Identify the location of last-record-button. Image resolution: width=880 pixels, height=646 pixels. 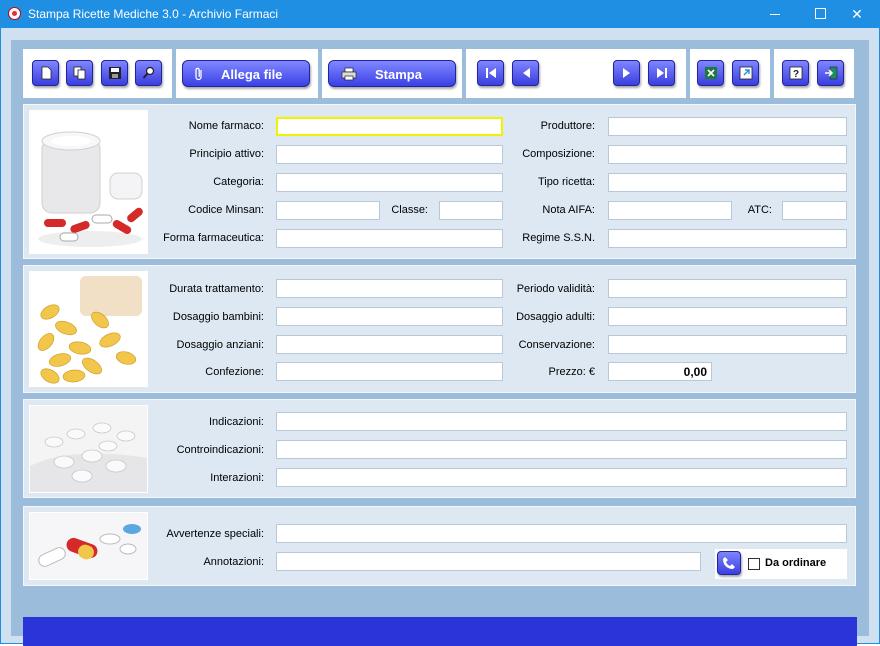
(661, 73).